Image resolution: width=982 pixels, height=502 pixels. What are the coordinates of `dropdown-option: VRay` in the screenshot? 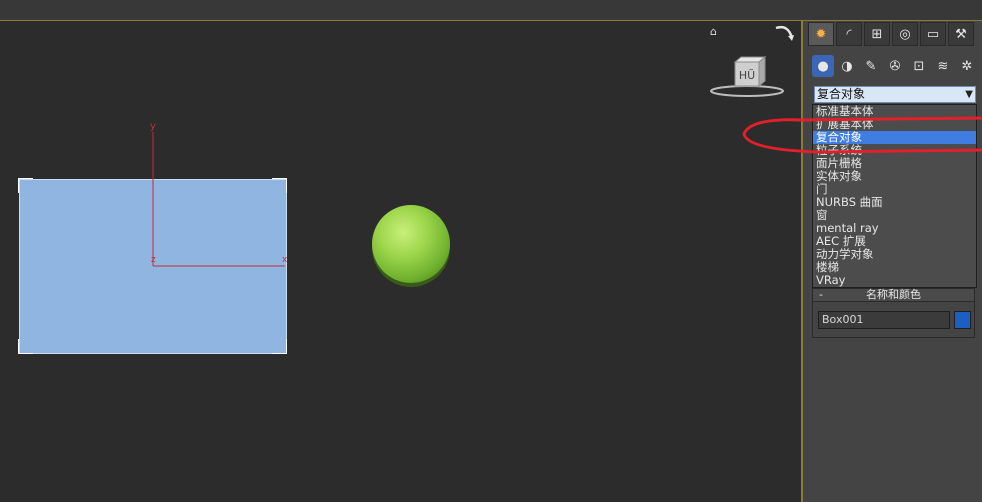 It's located at (894, 280).